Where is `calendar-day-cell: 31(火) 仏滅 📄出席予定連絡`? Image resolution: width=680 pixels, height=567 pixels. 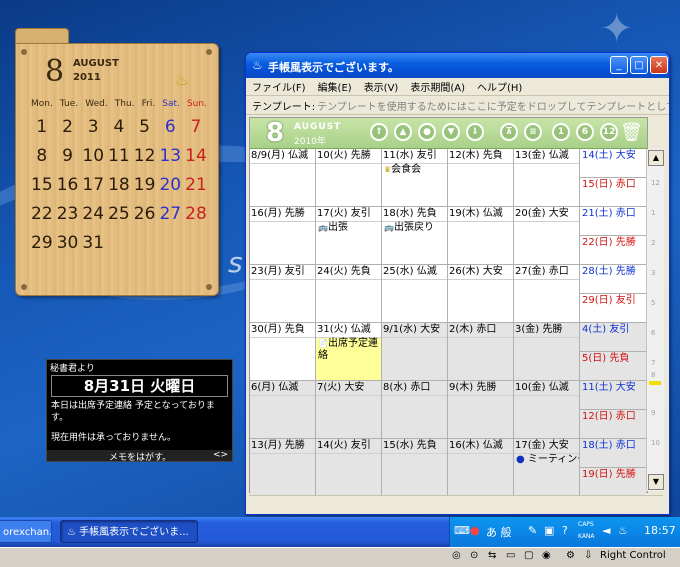
calendar-day-cell: 31(火) 仏滅 📄出席予定連絡 is located at coordinates (349, 351).